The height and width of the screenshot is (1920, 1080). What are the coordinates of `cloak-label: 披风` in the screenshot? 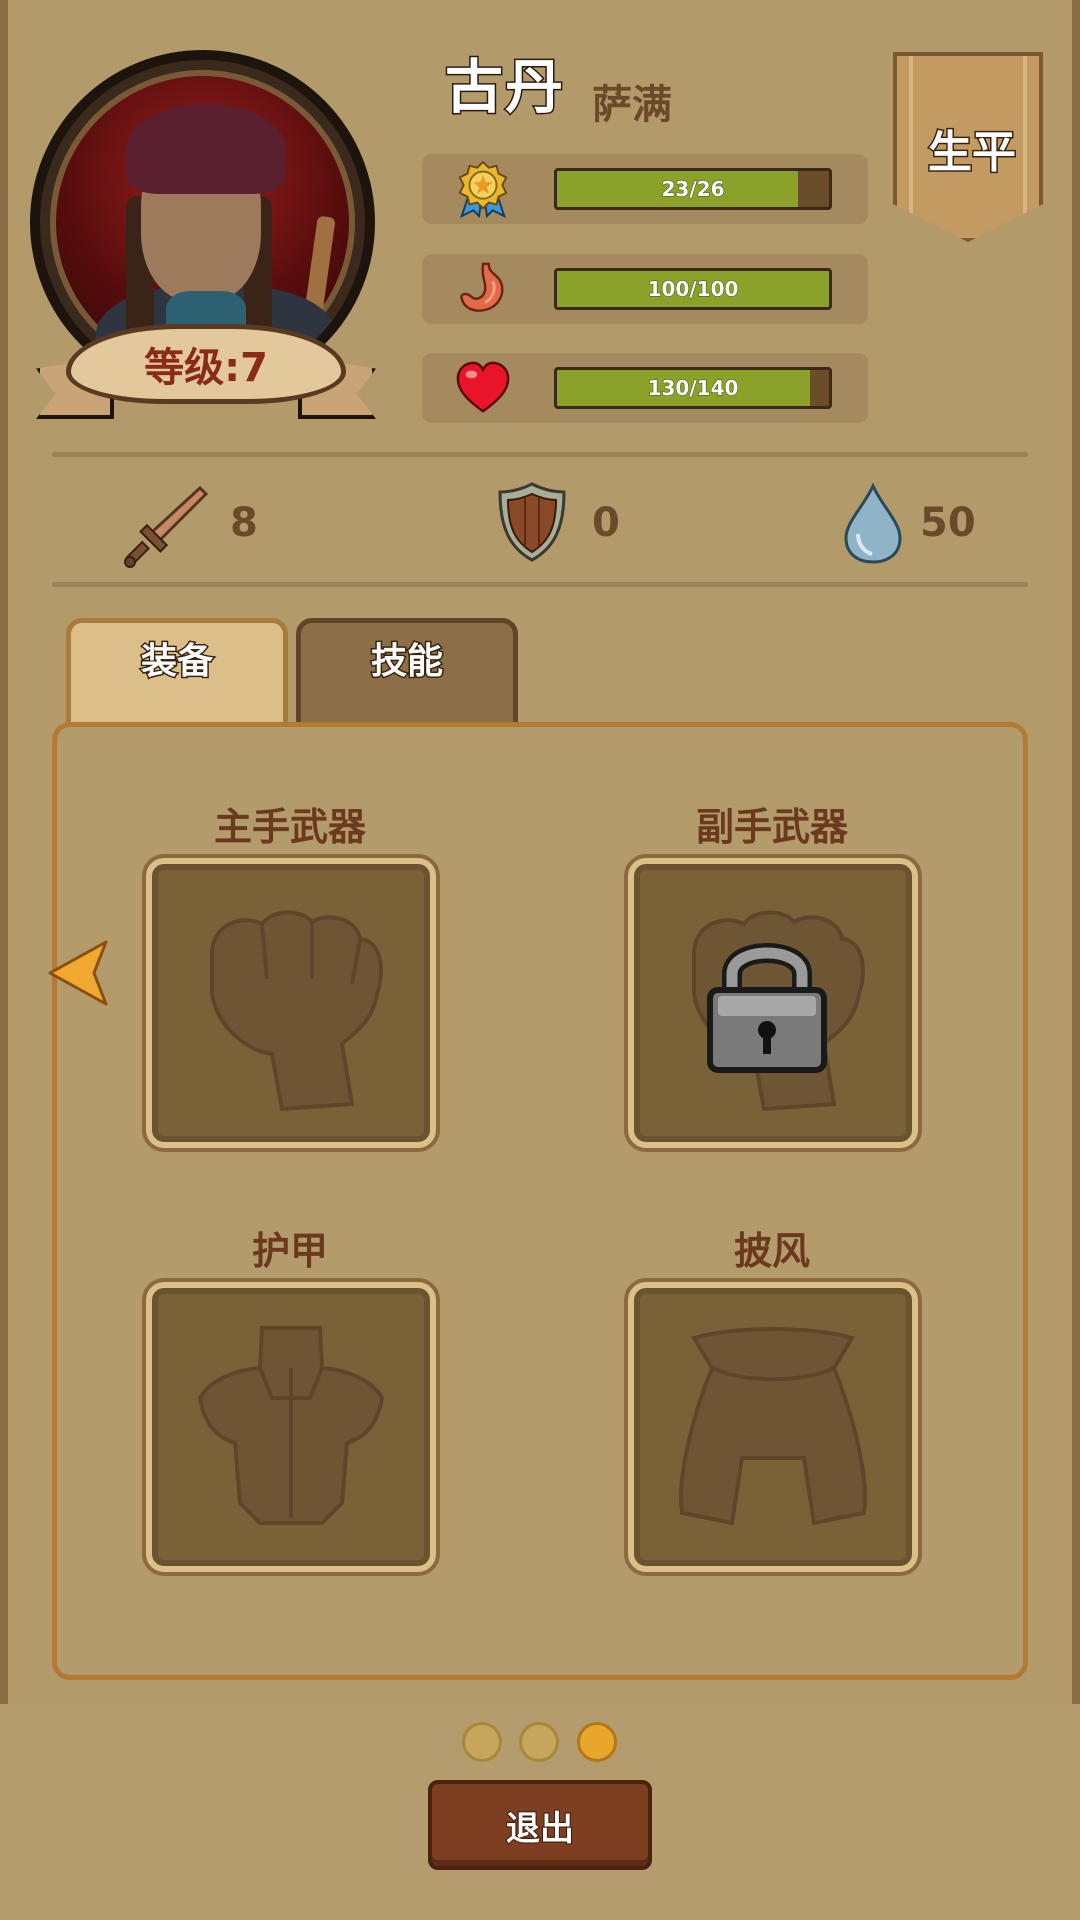 It's located at (771, 1251).